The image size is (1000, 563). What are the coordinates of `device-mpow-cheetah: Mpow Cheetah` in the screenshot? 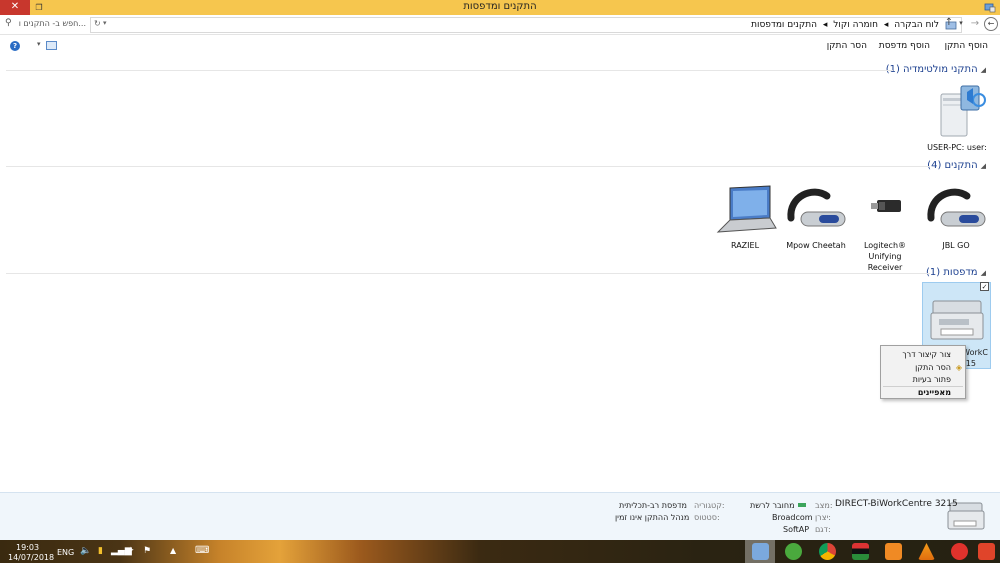 It's located at (816, 216).